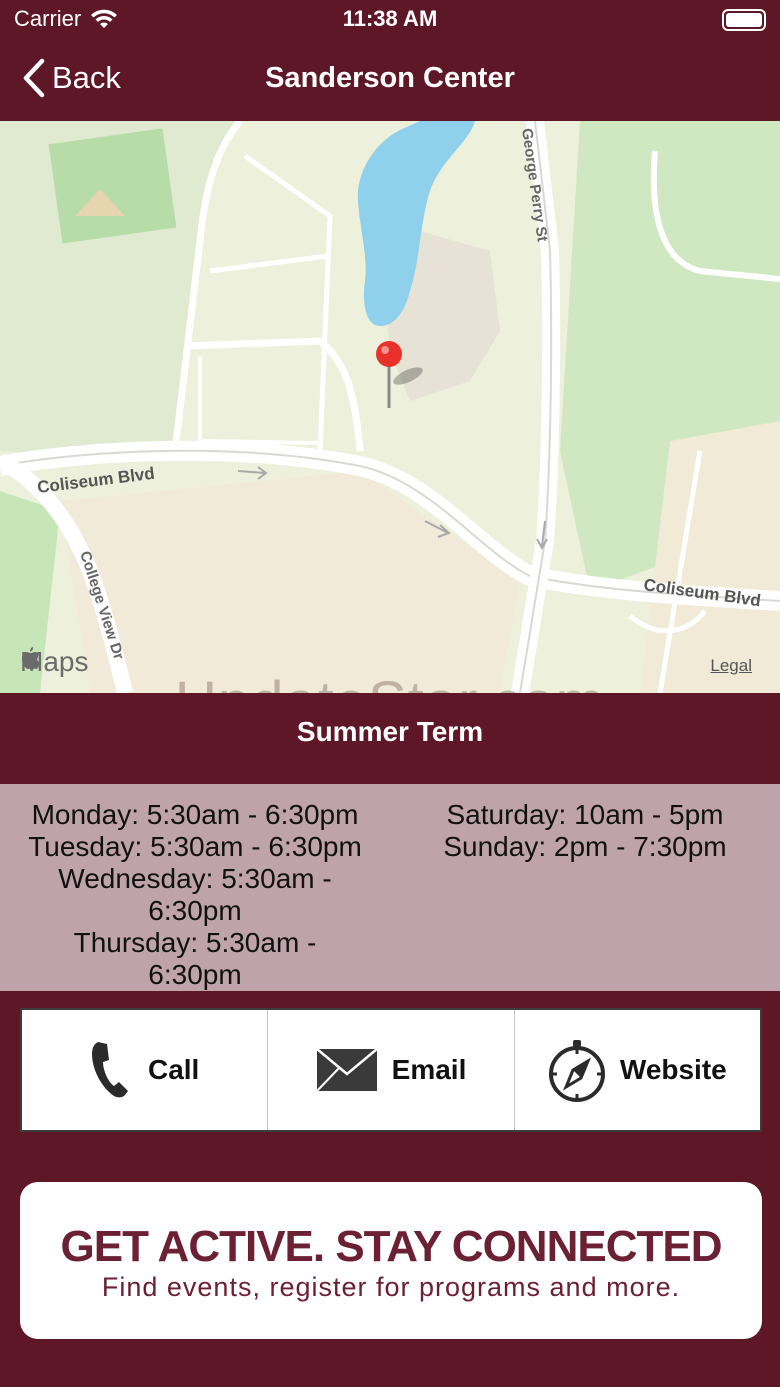 This screenshot has width=780, height=1387. What do you see at coordinates (391, 1246) in the screenshot?
I see `banner-headline: GET ACTIVE. STAY CONNECTED` at bounding box center [391, 1246].